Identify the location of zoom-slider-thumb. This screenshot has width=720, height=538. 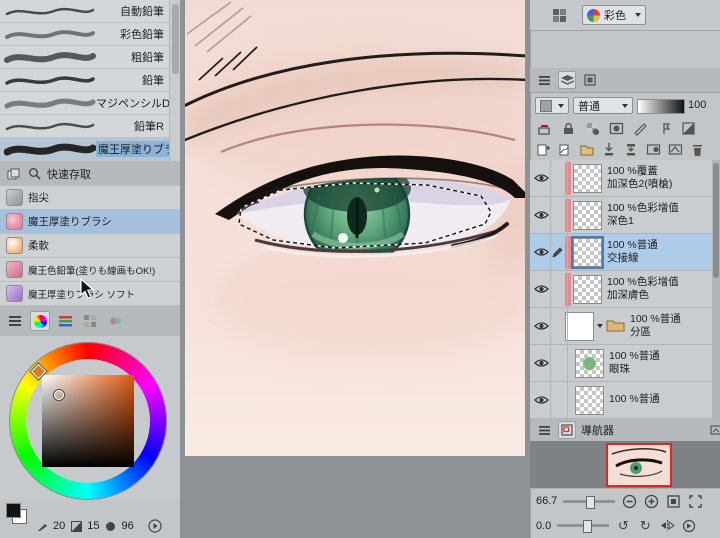
(591, 502).